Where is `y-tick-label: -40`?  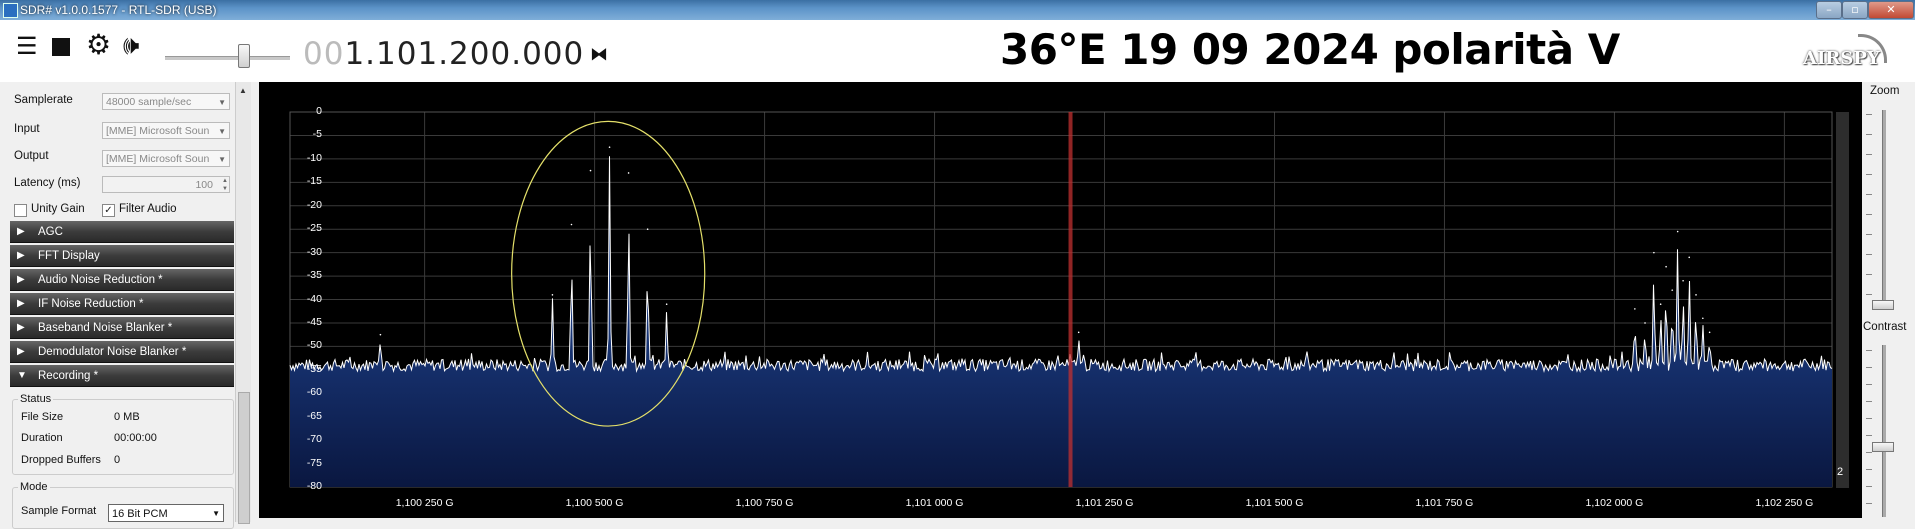 y-tick-label: -40 is located at coordinates (314, 298).